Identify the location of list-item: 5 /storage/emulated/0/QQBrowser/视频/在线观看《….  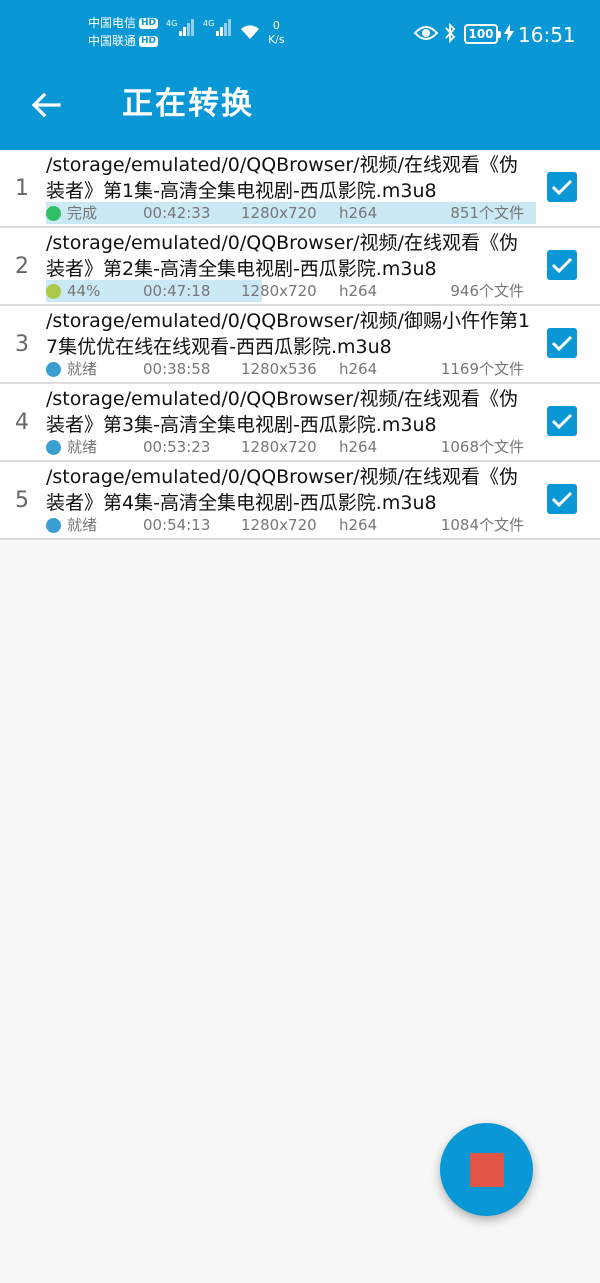
(300, 501).